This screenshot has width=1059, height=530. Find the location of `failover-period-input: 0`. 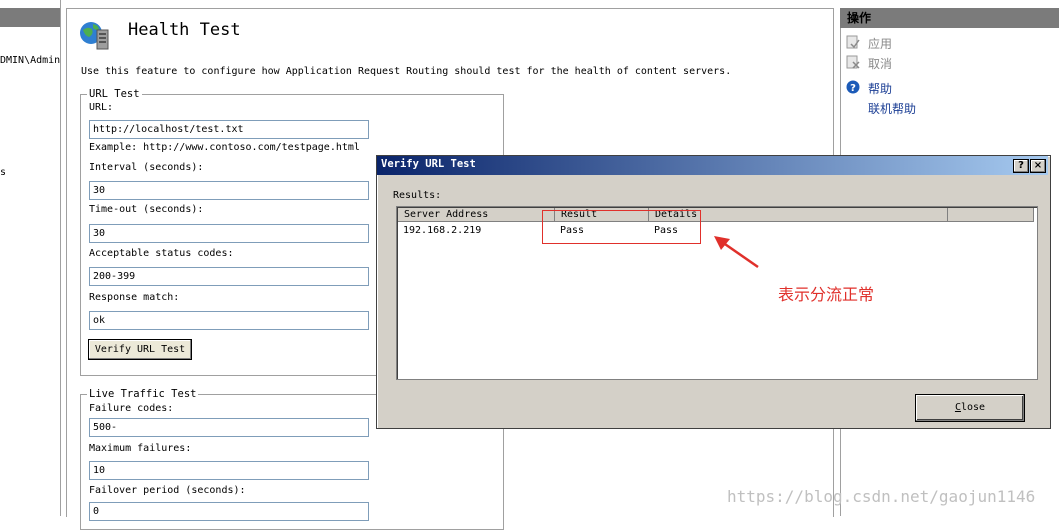

failover-period-input: 0 is located at coordinates (229, 511).